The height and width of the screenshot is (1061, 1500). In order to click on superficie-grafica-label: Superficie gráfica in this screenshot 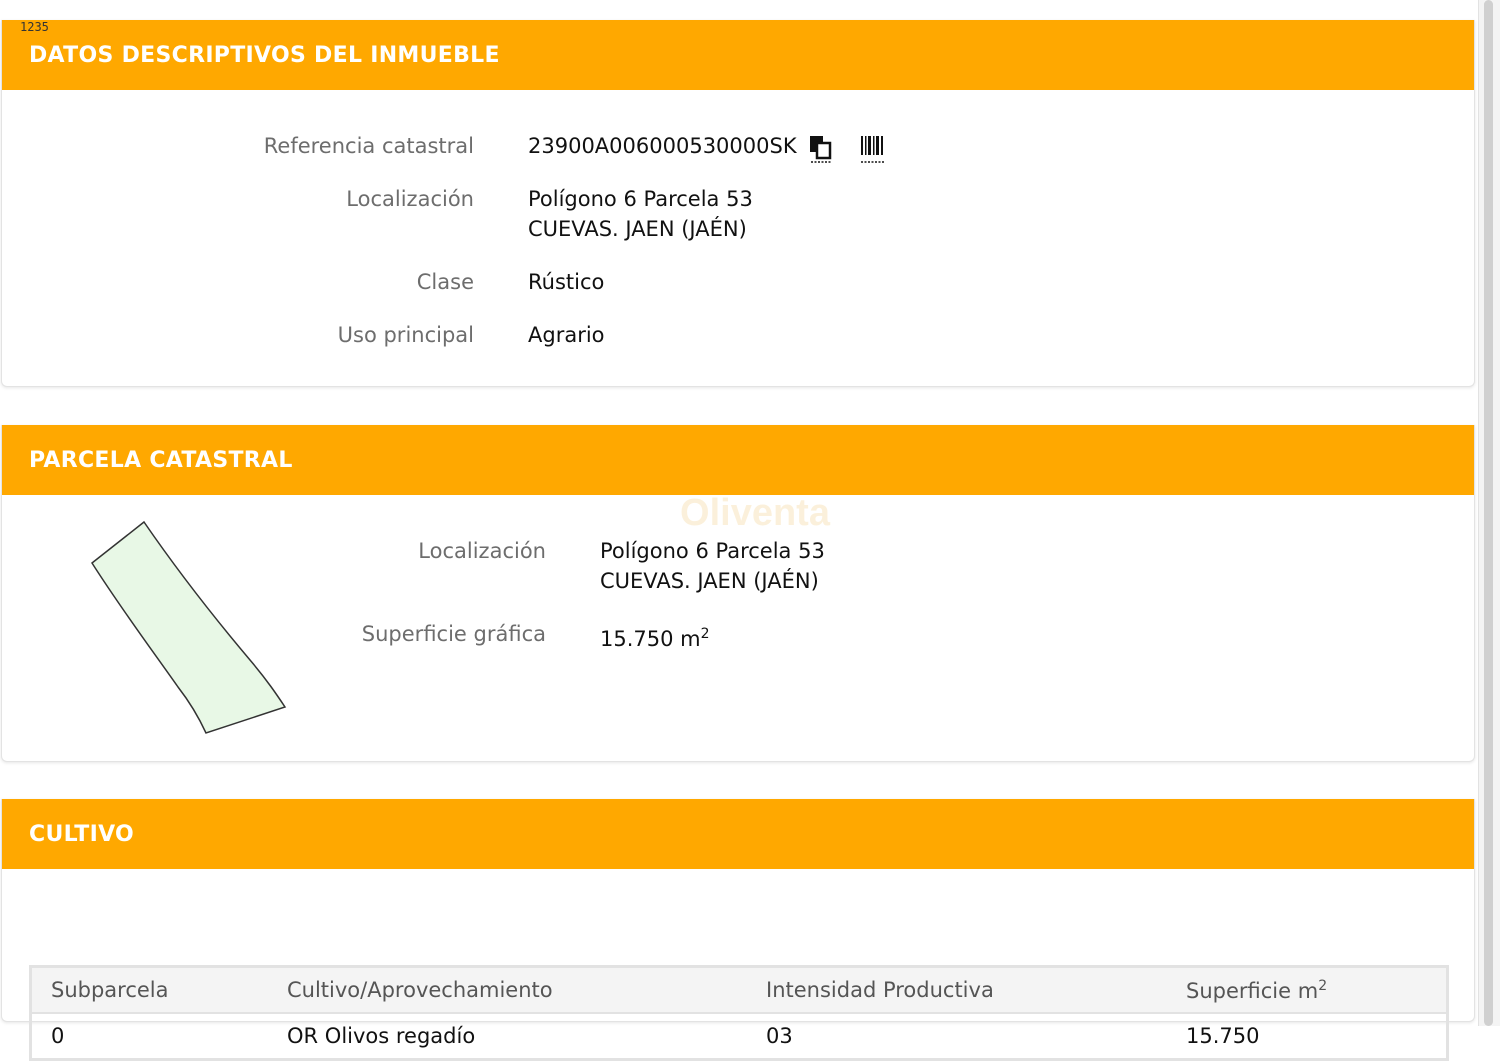, I will do `click(453, 634)`.